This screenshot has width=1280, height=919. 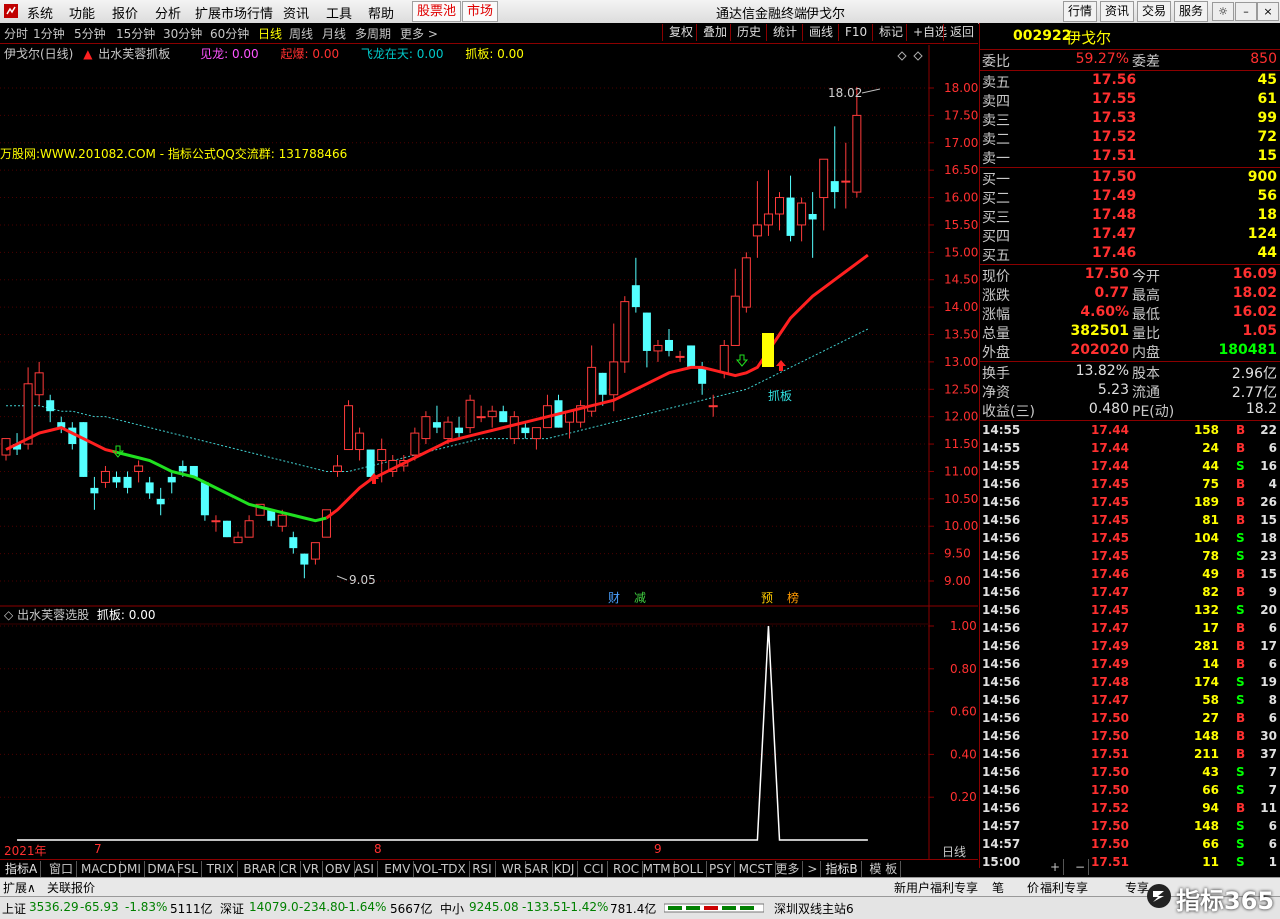 I want to click on minimize-icon: –, so click(x=1246, y=11).